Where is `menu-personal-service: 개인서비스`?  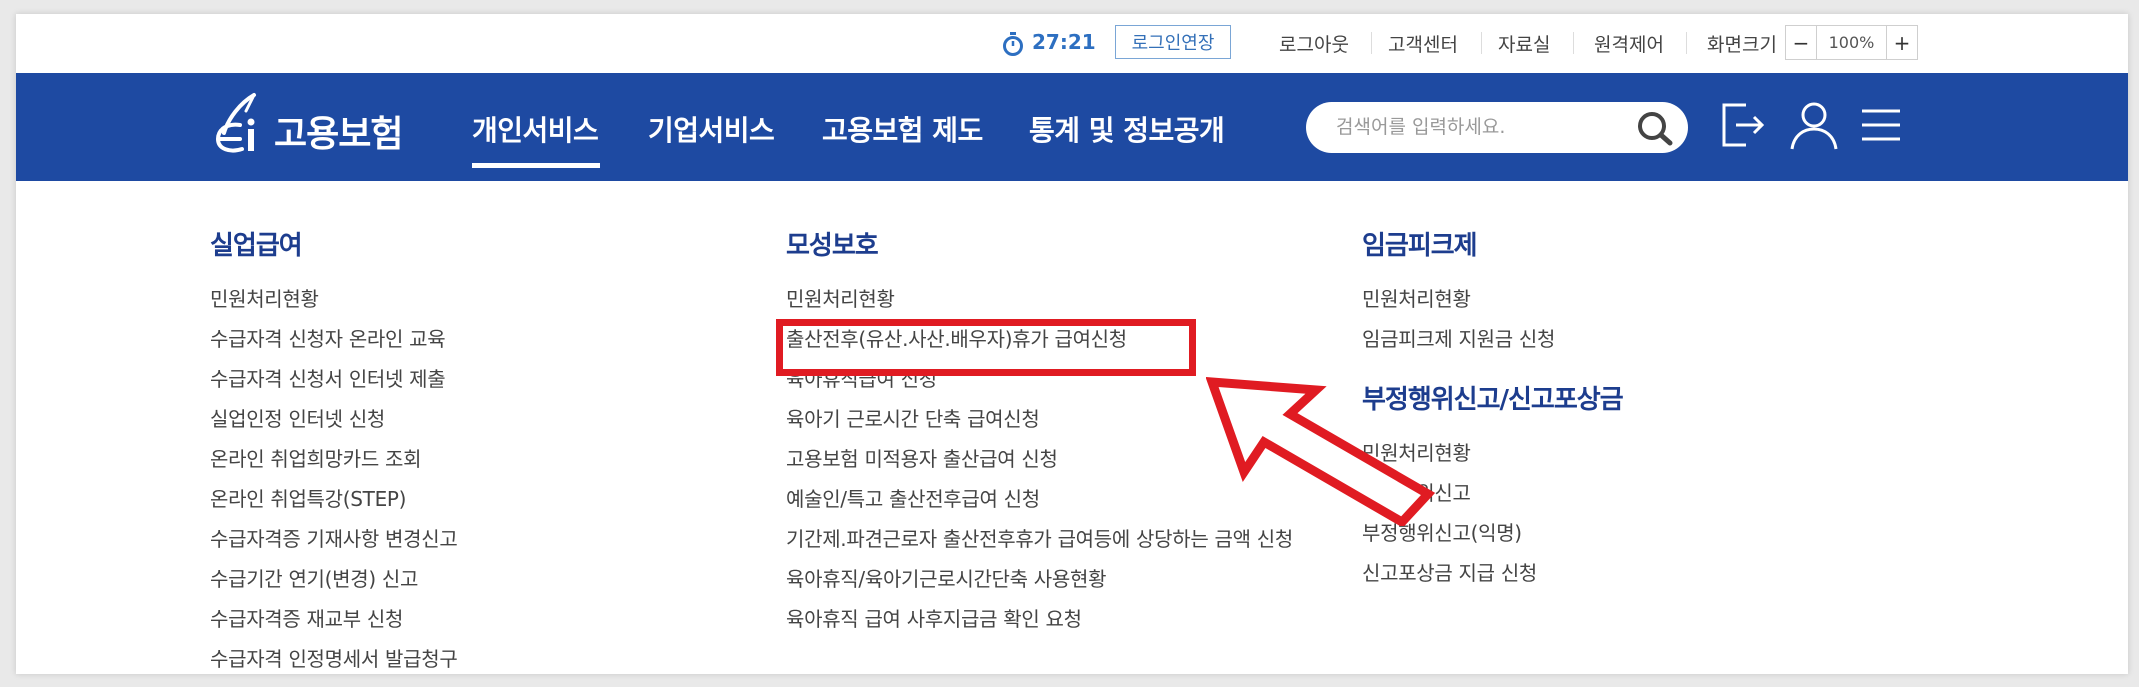 menu-personal-service: 개인서비스 is located at coordinates (535, 129).